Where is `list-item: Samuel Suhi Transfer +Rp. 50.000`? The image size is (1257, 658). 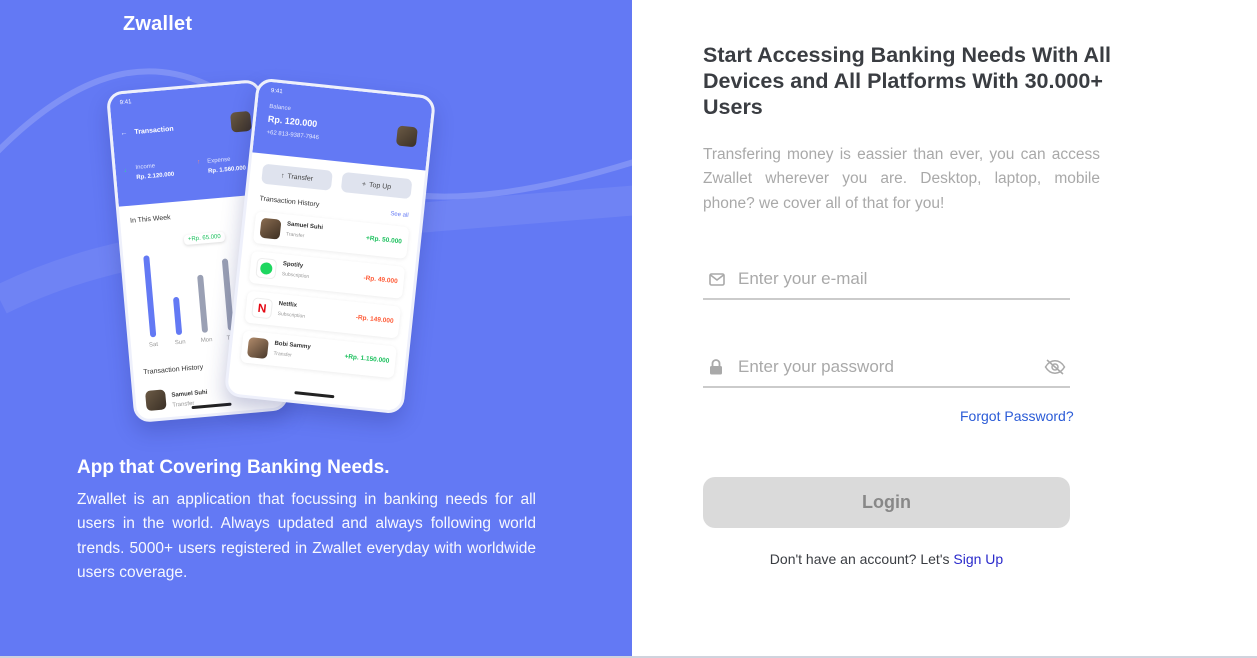
list-item: Samuel Suhi Transfer +Rp. 50.000 is located at coordinates (331, 235).